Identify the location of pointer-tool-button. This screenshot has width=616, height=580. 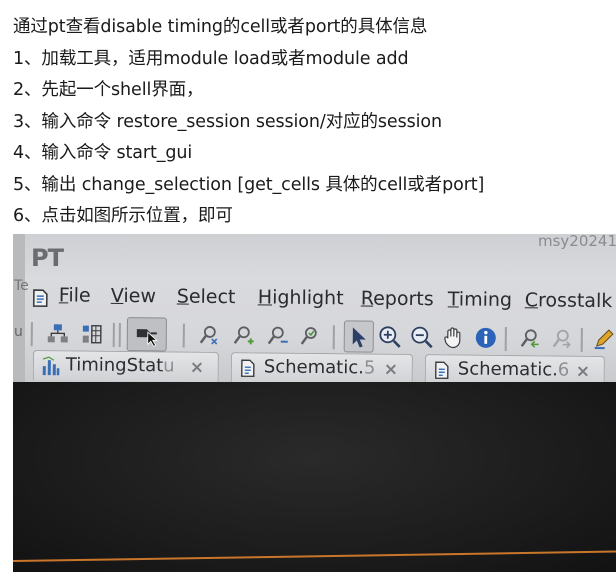
(358, 336).